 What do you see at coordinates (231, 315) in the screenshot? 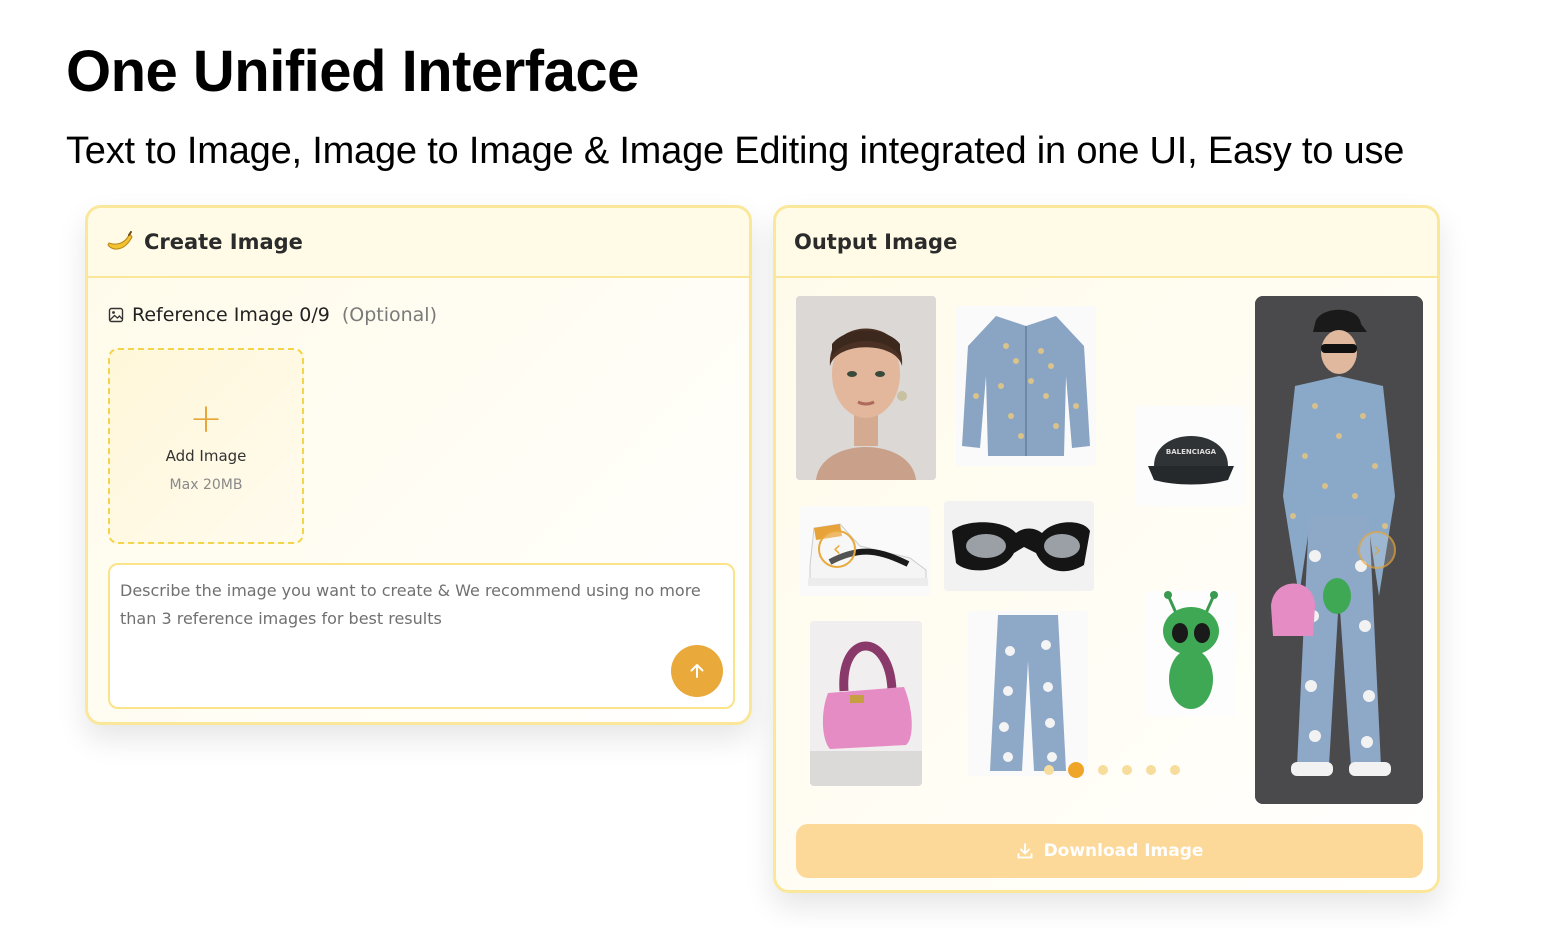
I see `reference-count: Reference Image 0/9` at bounding box center [231, 315].